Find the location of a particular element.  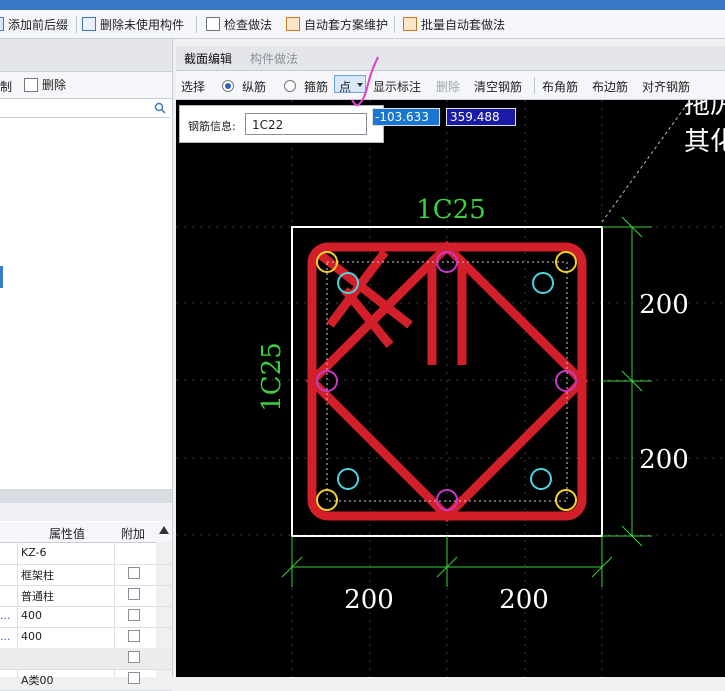

check-method-button: 检查做法 is located at coordinates (239, 24).